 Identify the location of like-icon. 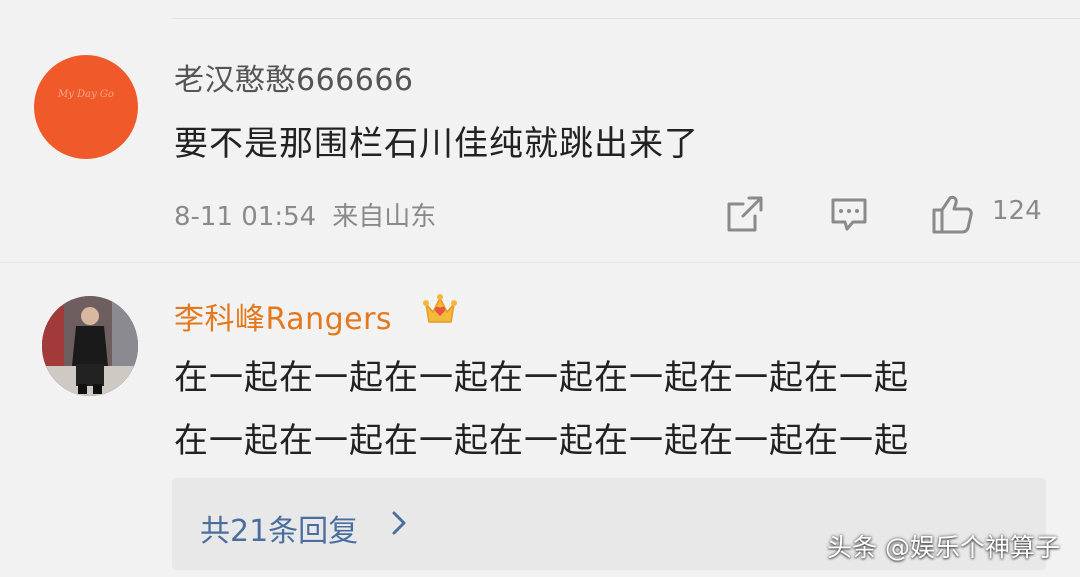
(952, 216).